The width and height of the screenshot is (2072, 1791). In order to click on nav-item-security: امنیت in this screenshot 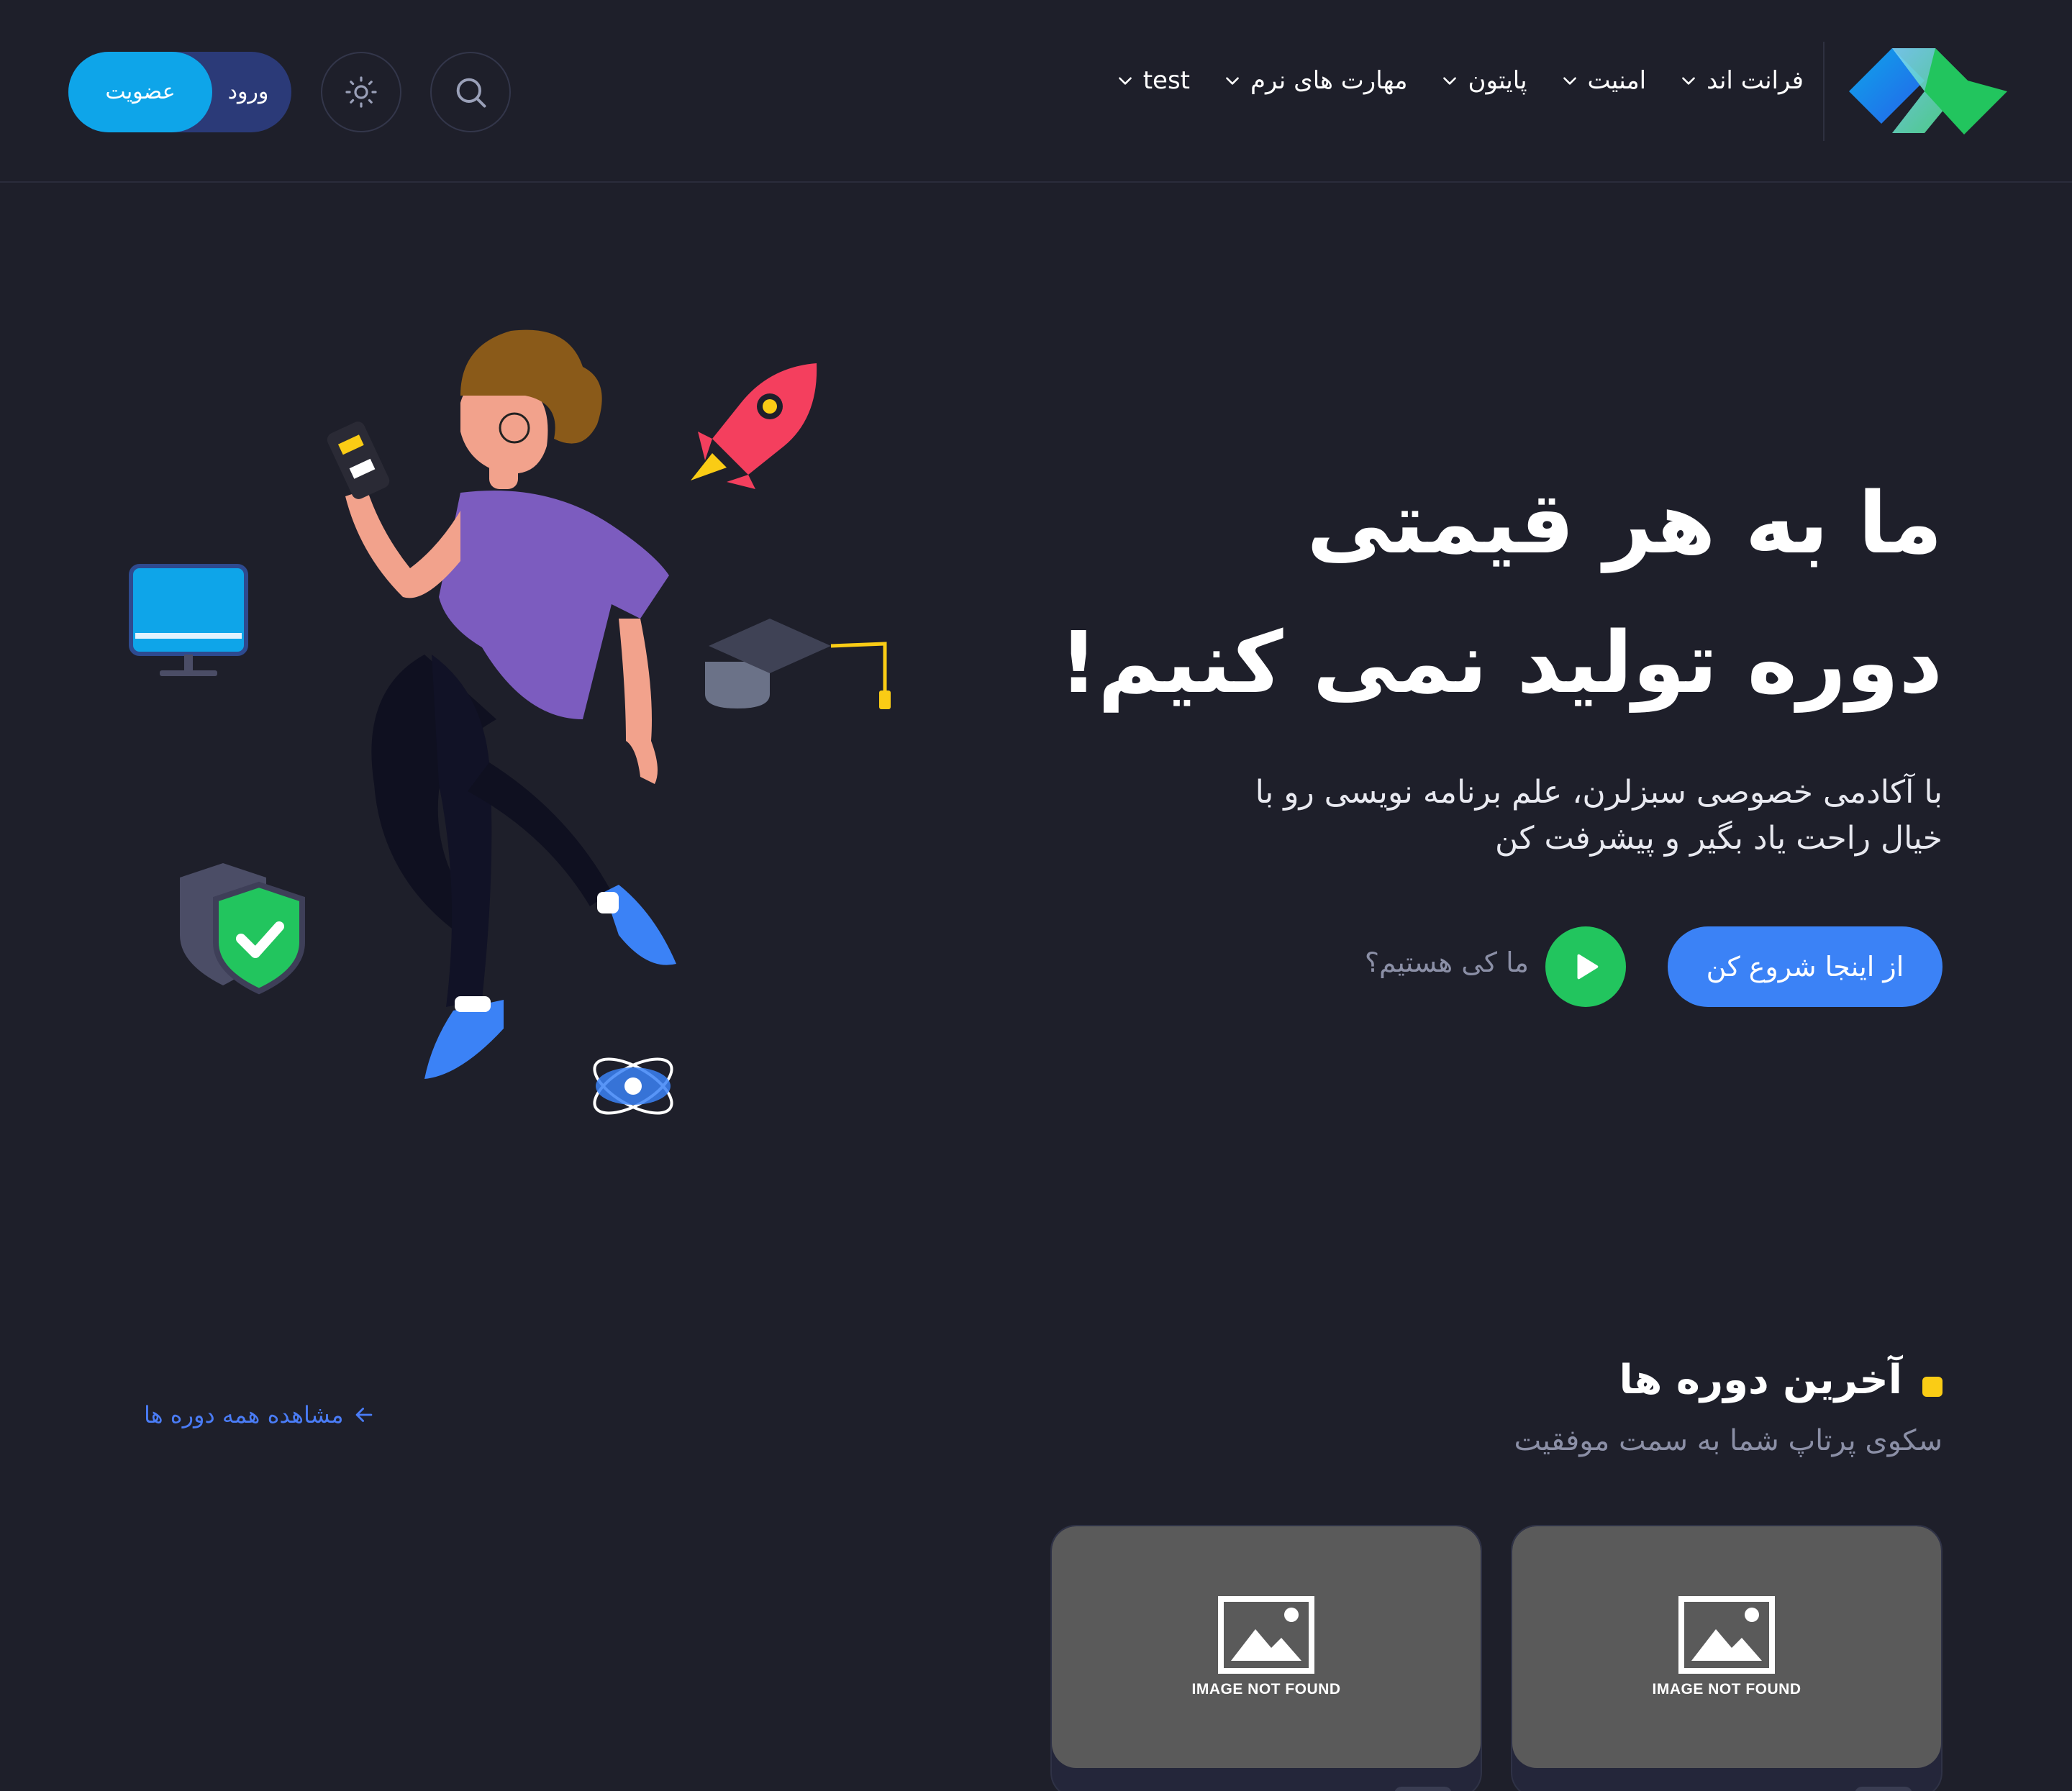, I will do `click(1603, 80)`.